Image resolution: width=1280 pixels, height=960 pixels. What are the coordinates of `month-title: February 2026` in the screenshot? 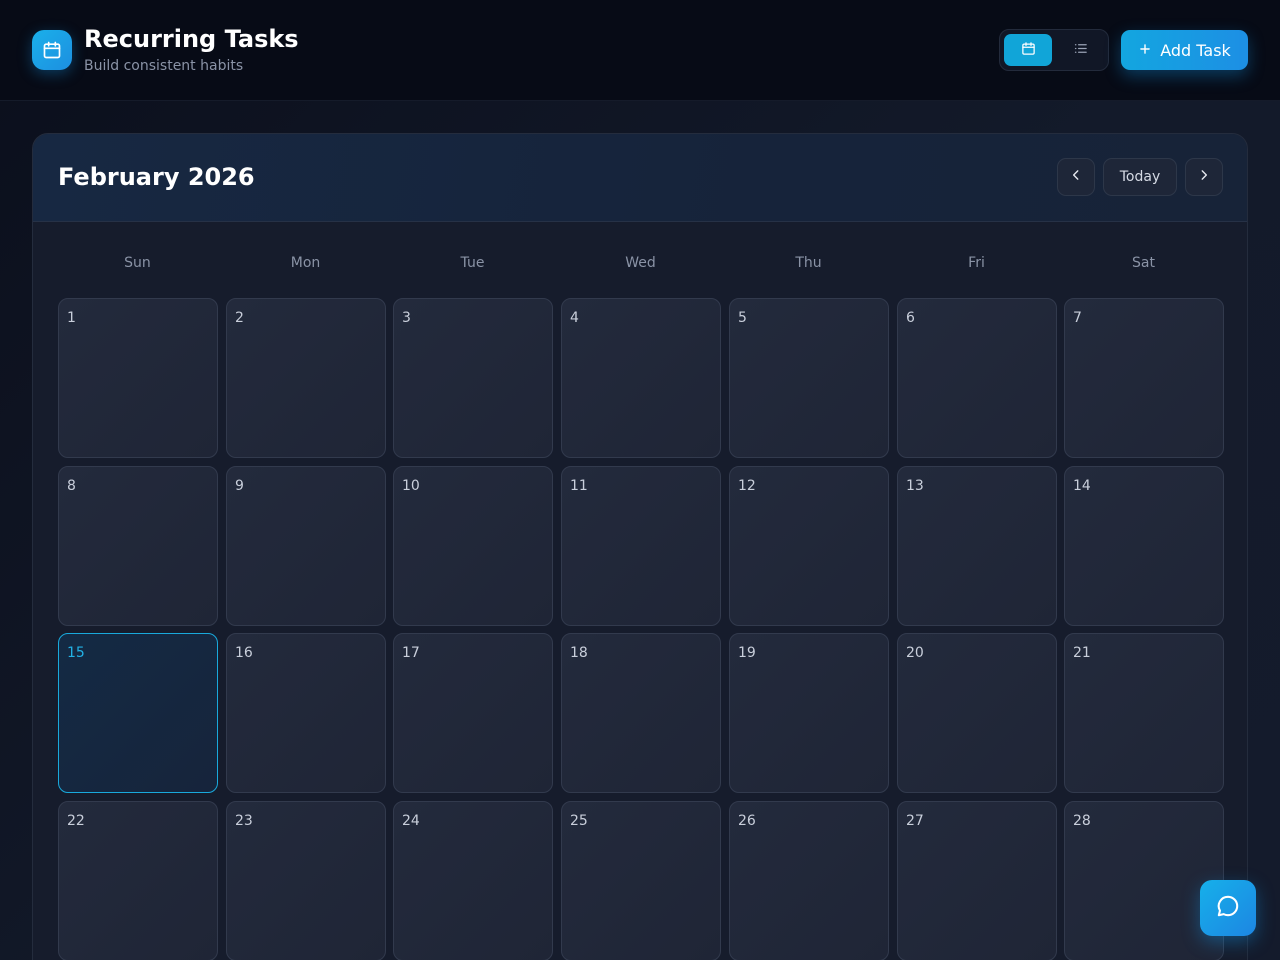 It's located at (156, 177).